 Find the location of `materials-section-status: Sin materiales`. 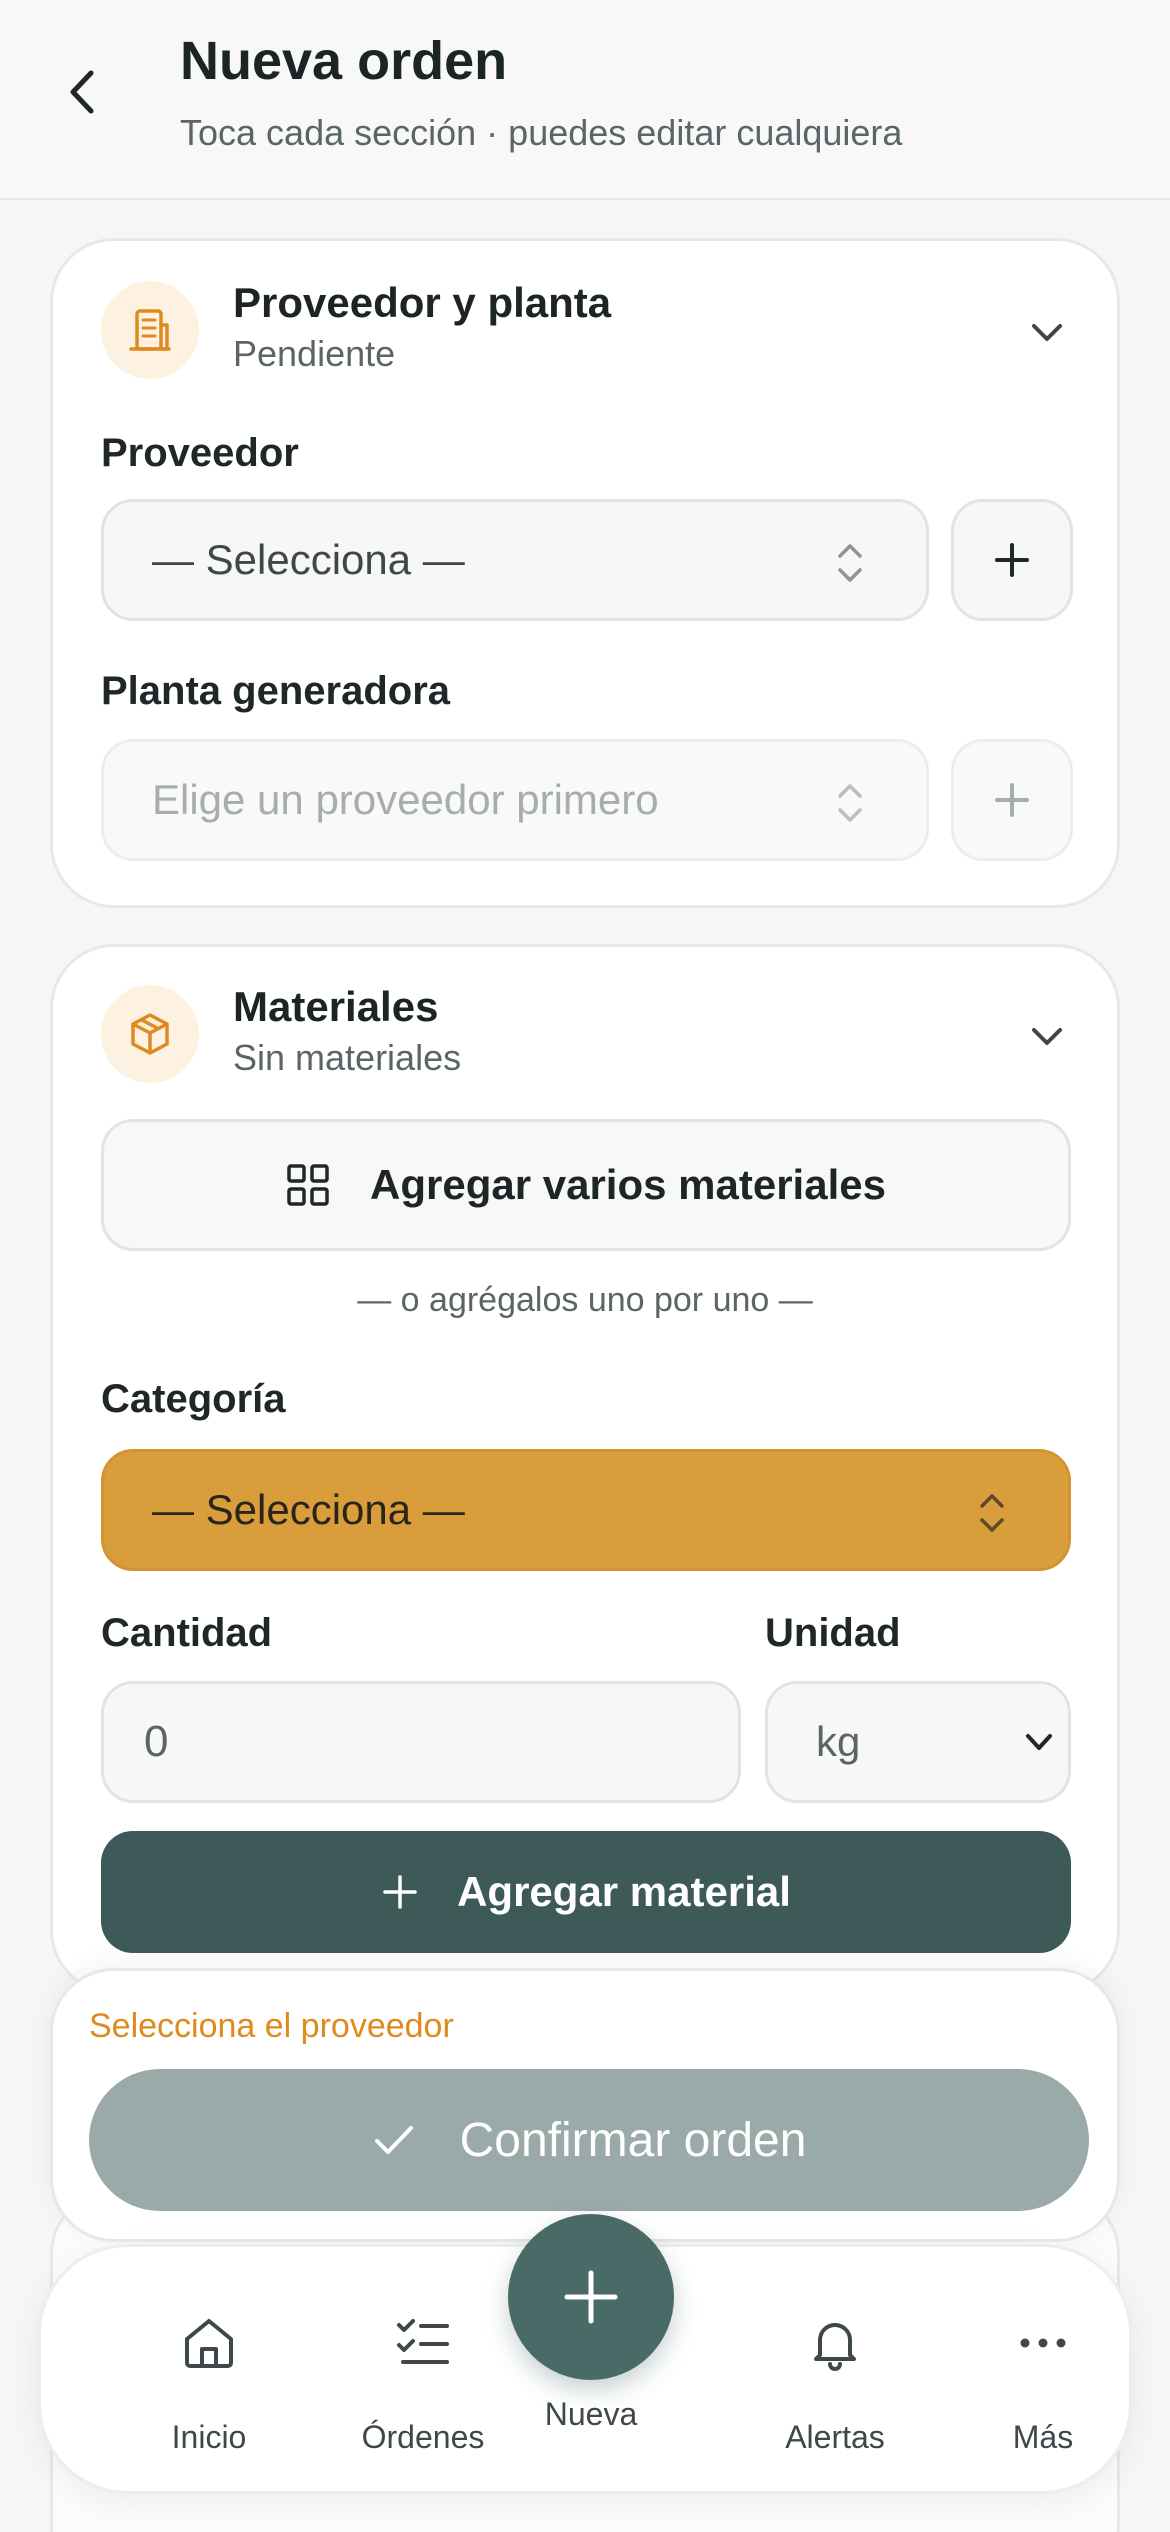

materials-section-status: Sin materiales is located at coordinates (347, 1057).